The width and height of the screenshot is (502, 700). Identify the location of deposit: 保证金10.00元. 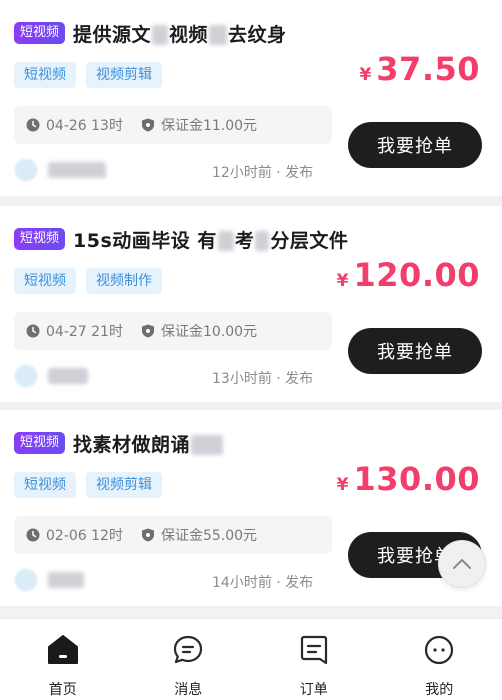
(199, 331).